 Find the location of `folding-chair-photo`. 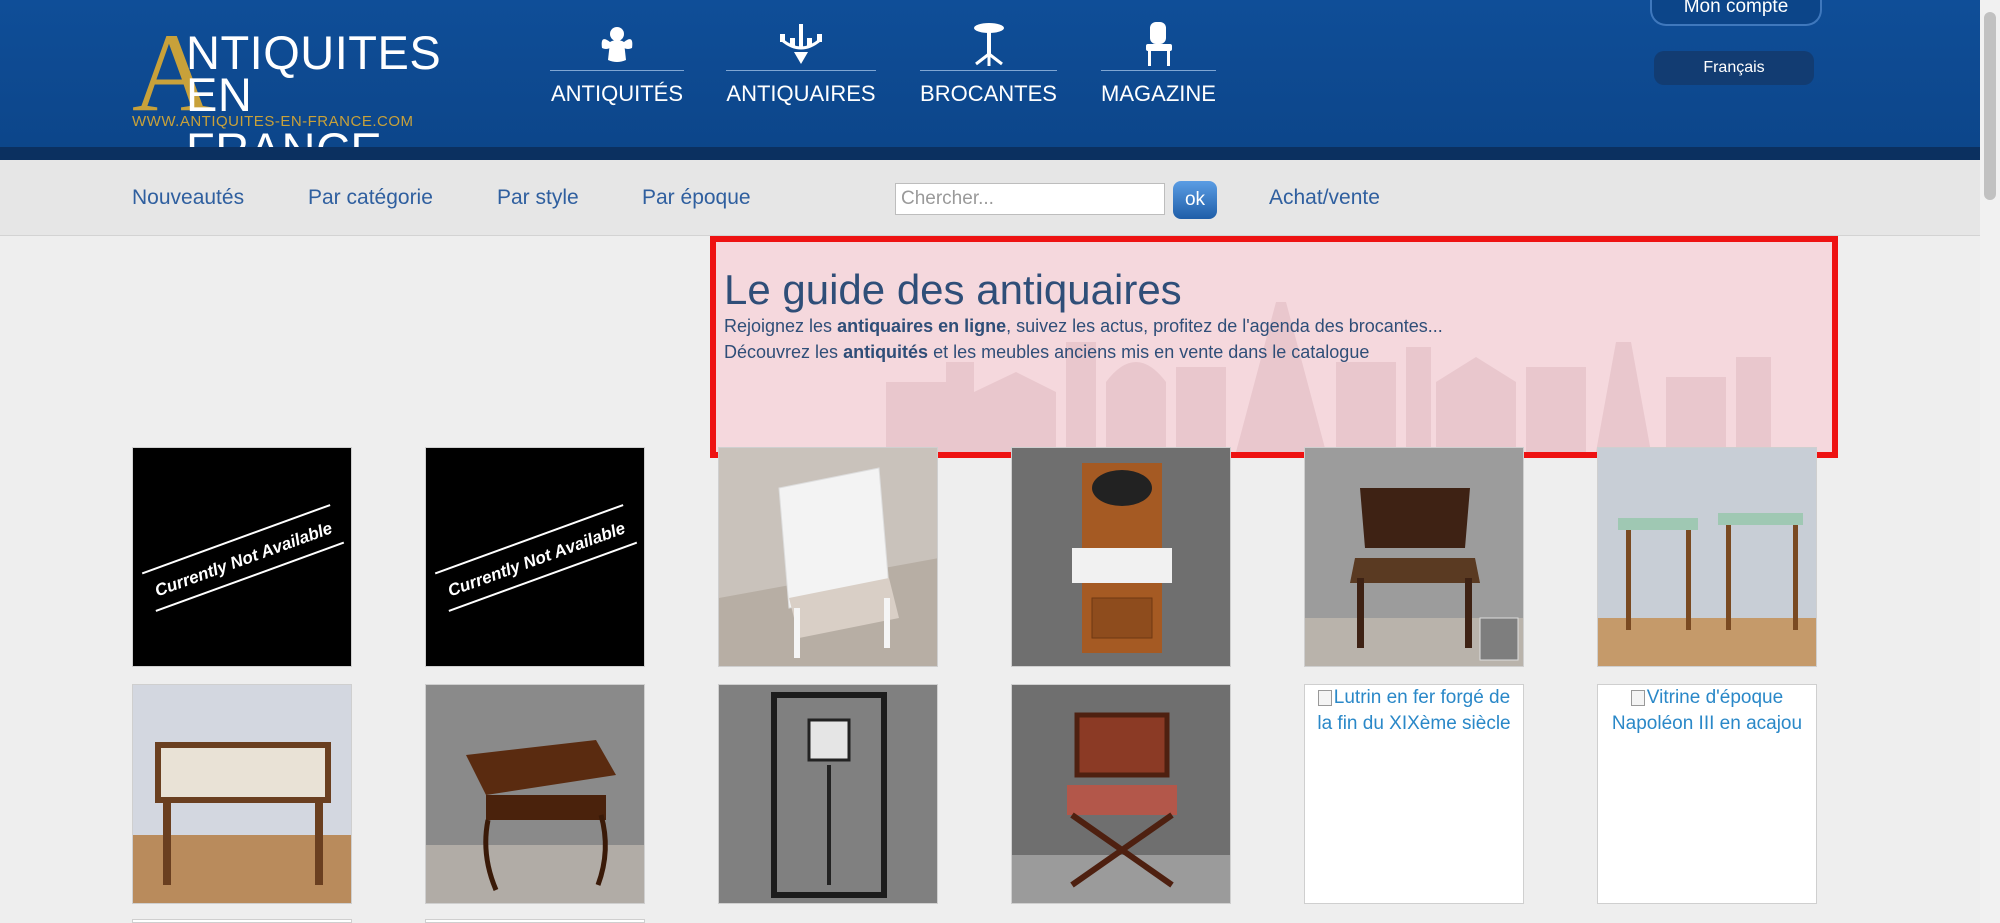

folding-chair-photo is located at coordinates (1121, 794).